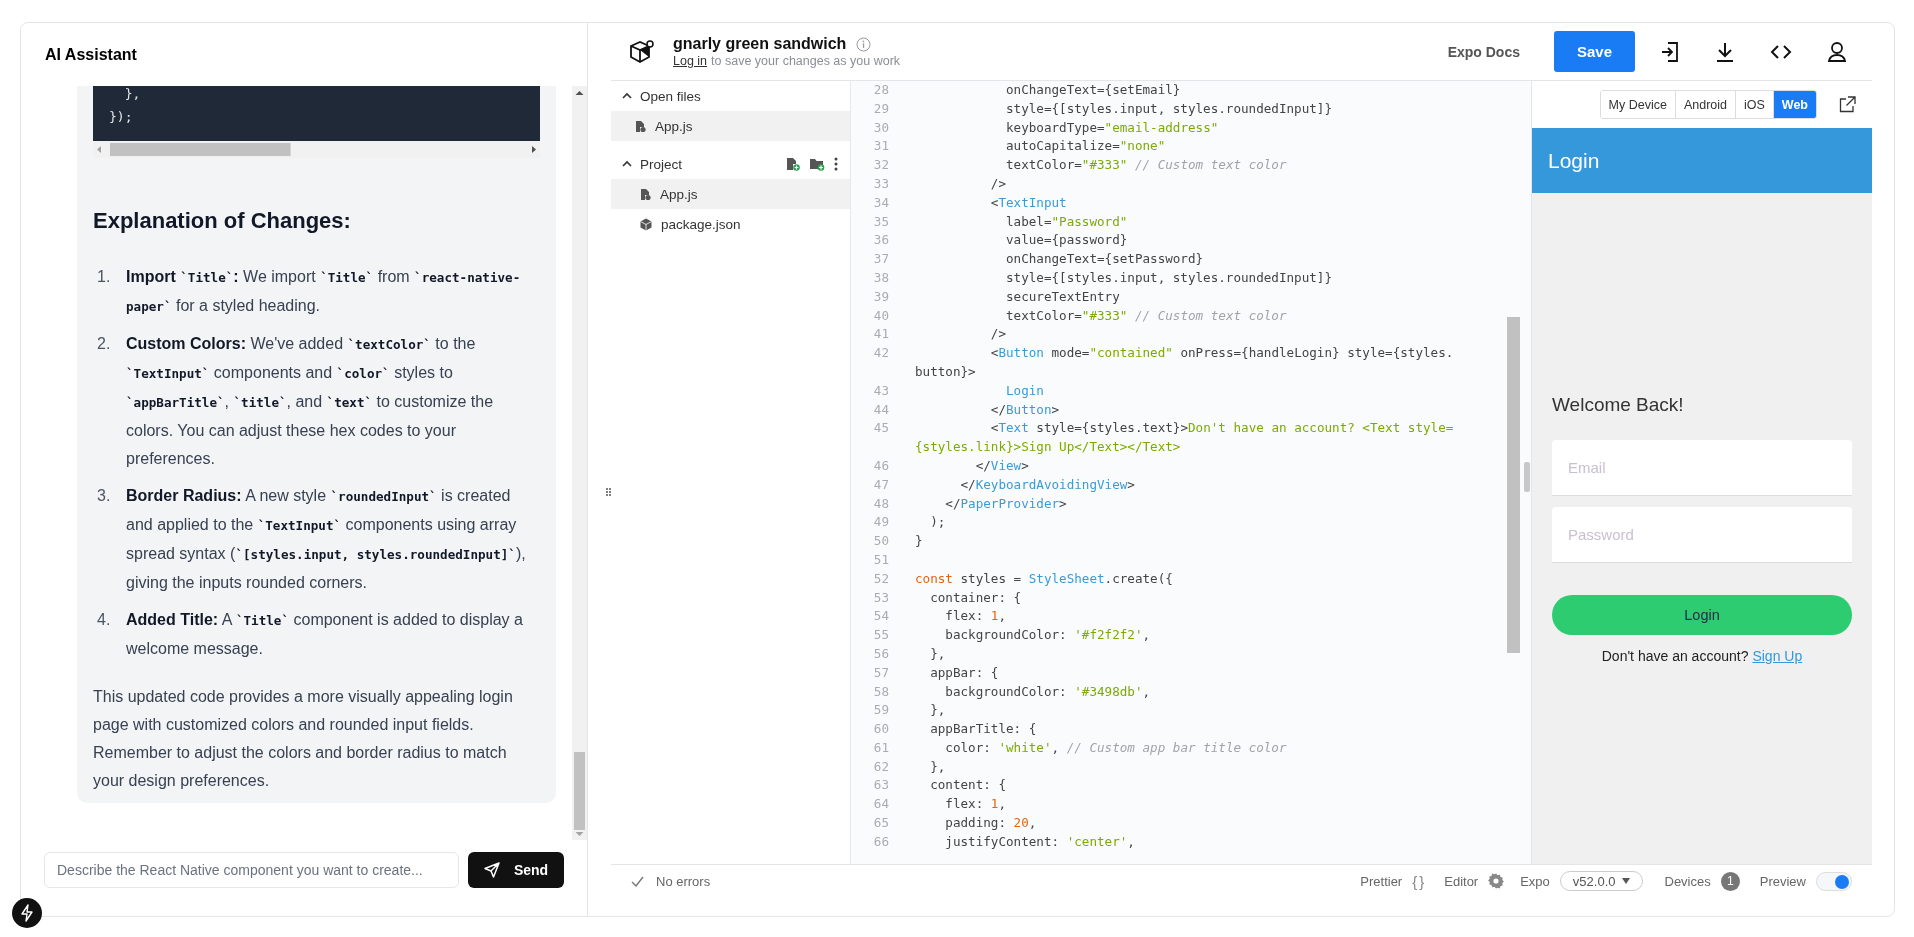  Describe the element at coordinates (104, 496) in the screenshot. I see `item-number: 3.` at that location.